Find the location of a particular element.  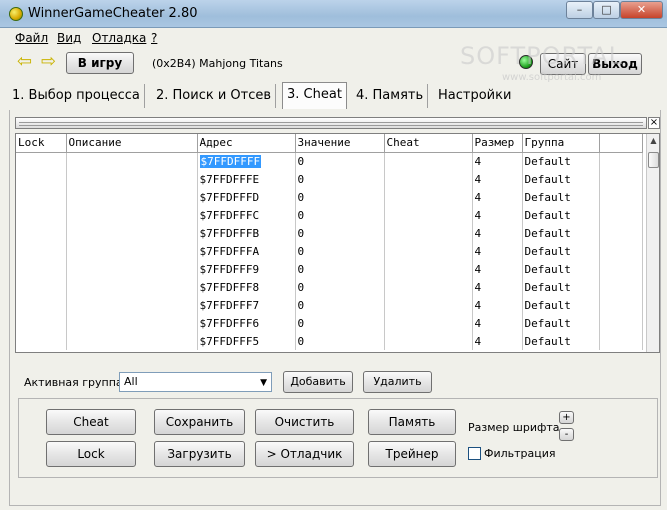

menu-view: Вид is located at coordinates (69, 38).